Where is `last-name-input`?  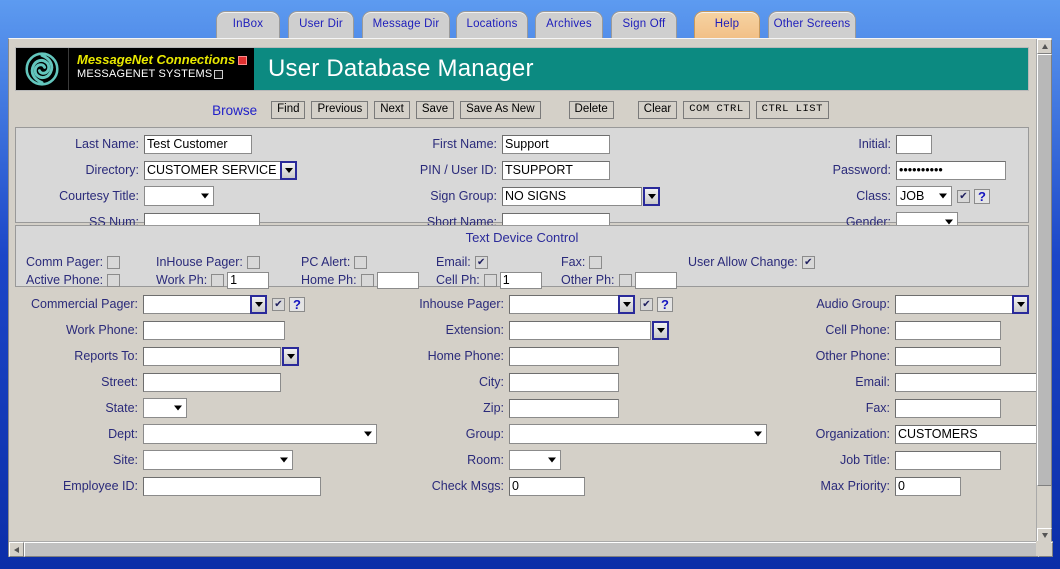
last-name-input is located at coordinates (198, 144).